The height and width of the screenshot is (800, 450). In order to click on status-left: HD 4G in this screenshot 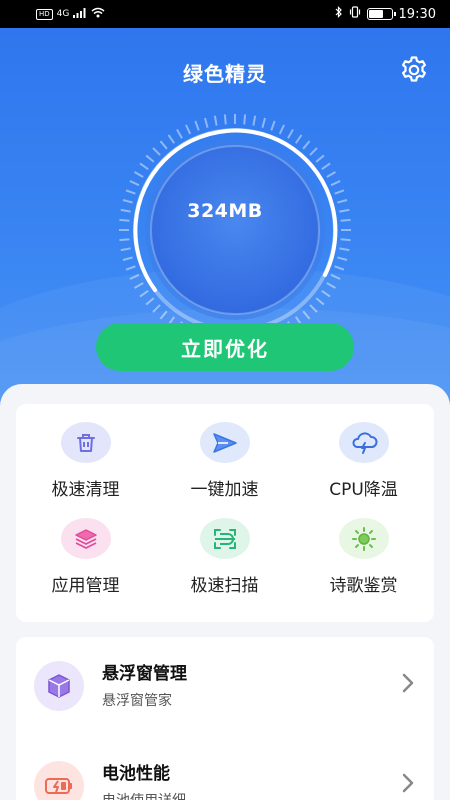, I will do `click(70, 14)`.